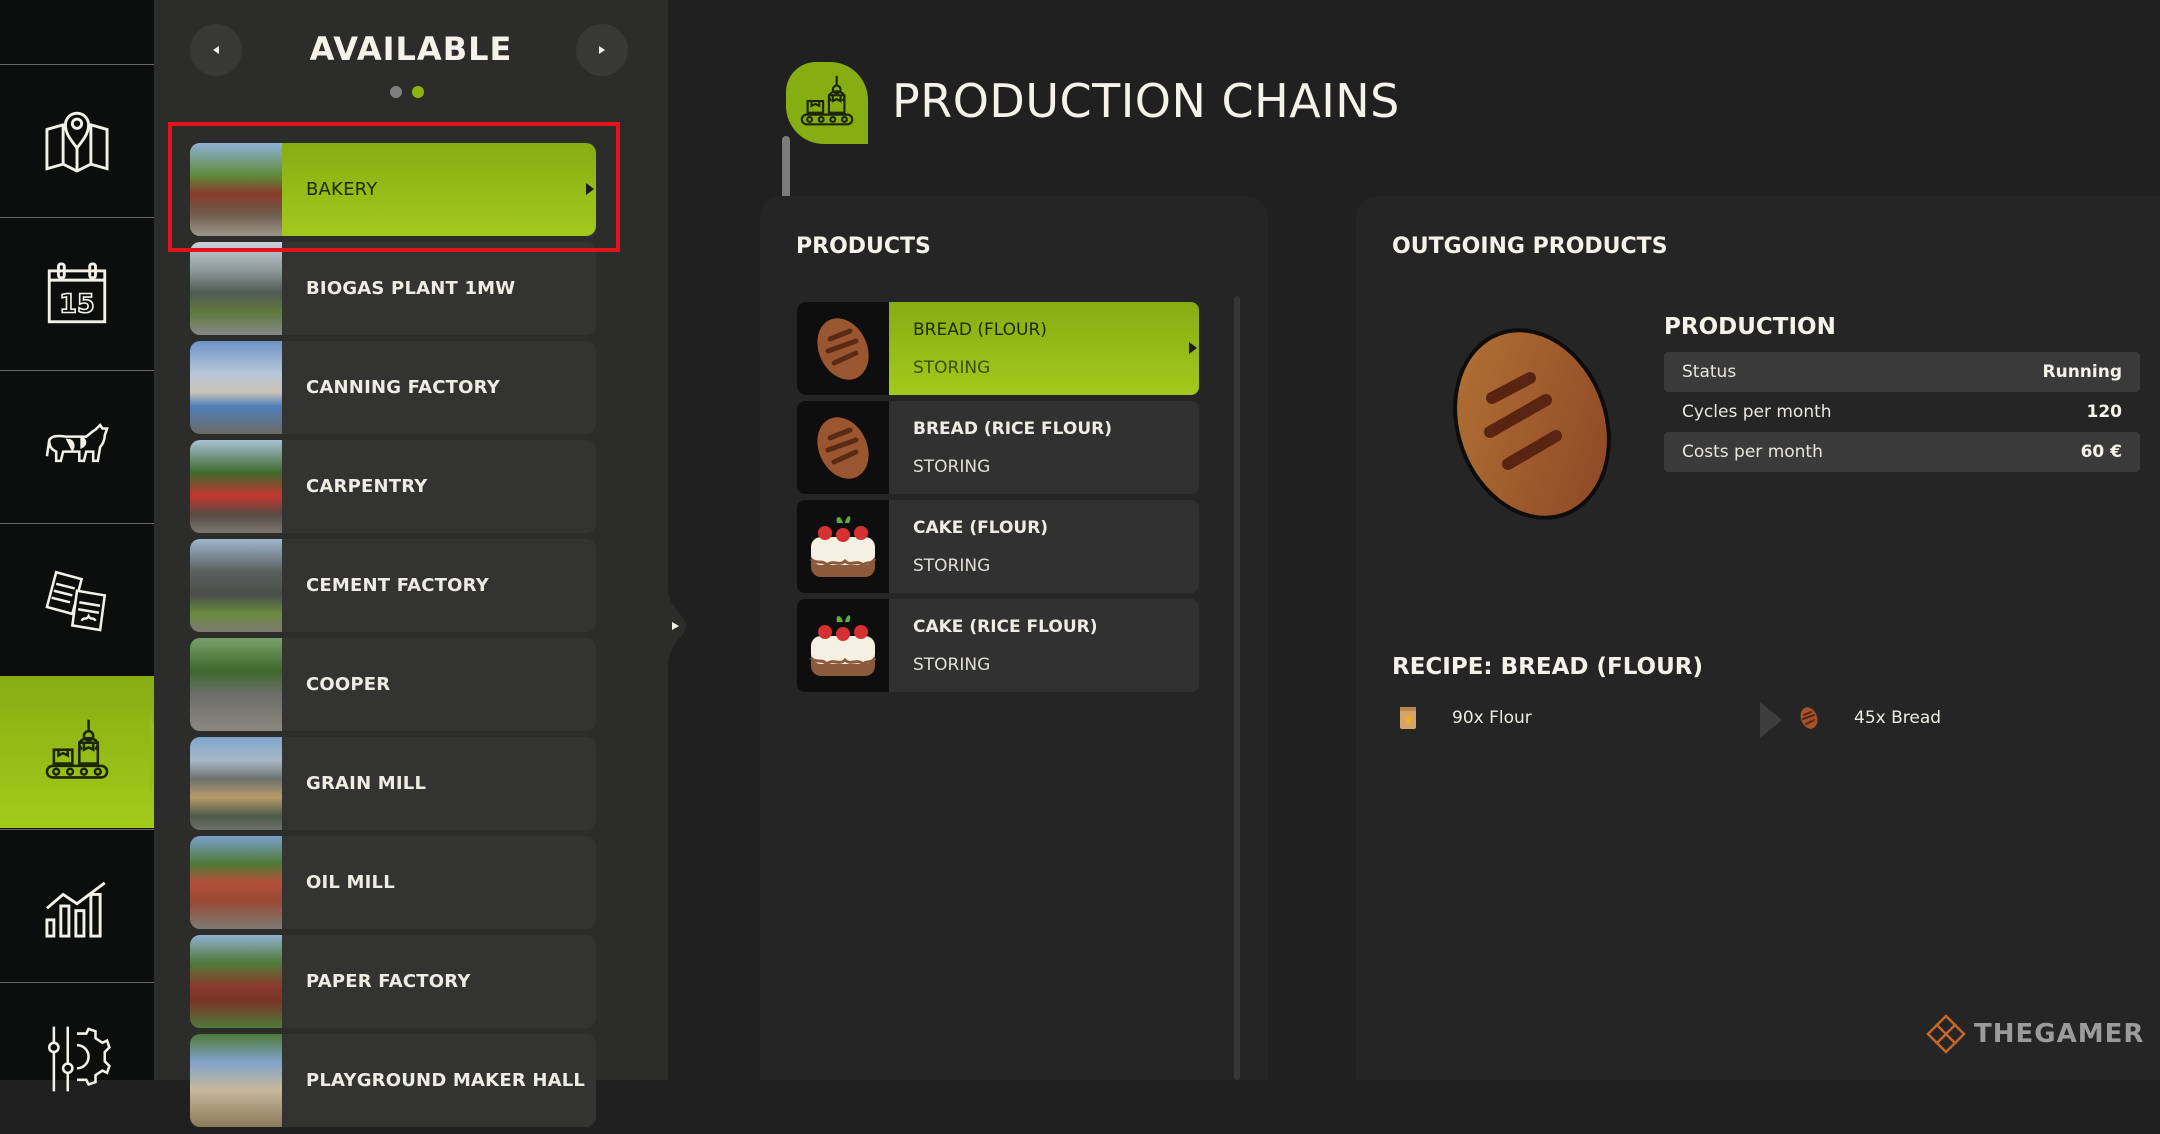 The image size is (2160, 1134). I want to click on stat-value: Running, so click(2082, 372).